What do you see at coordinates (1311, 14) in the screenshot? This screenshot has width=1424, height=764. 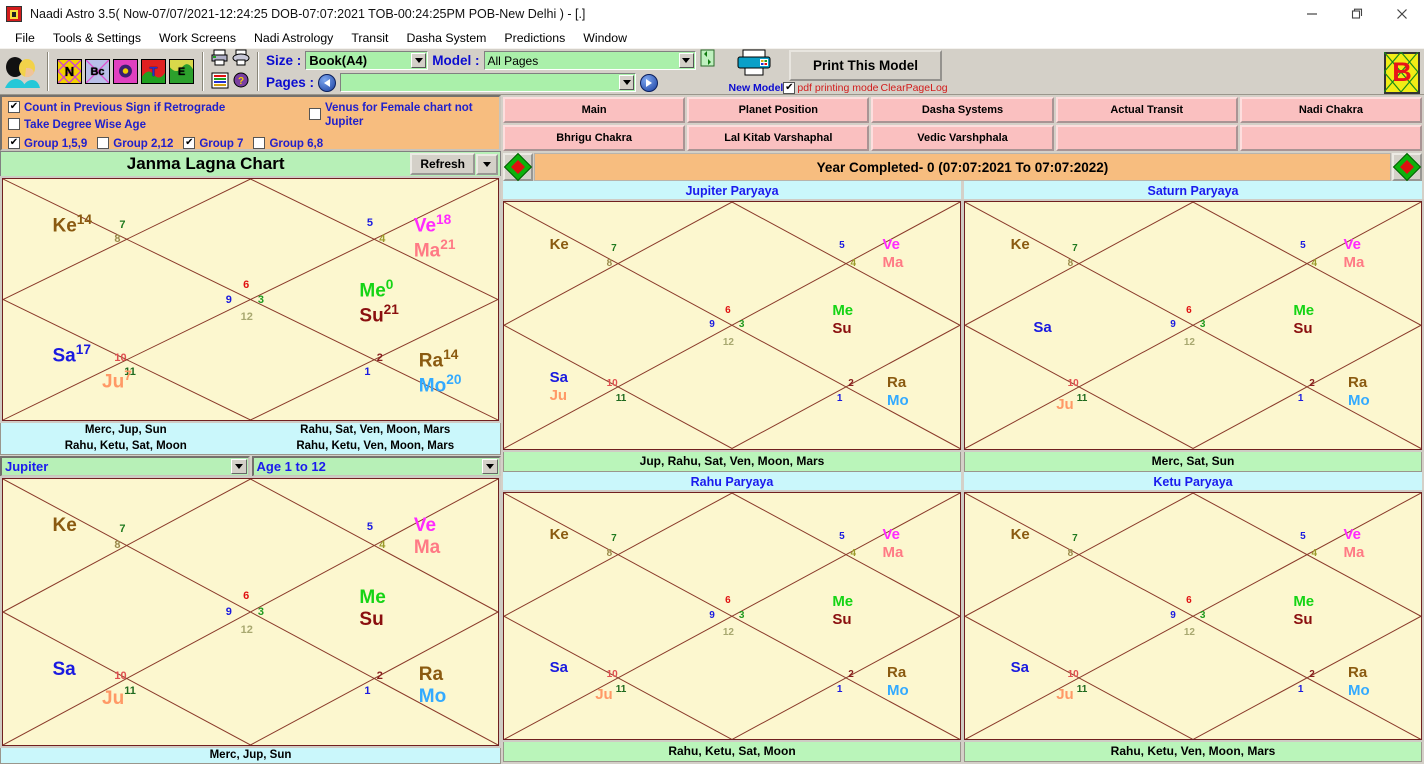 I see `minimize-icon` at bounding box center [1311, 14].